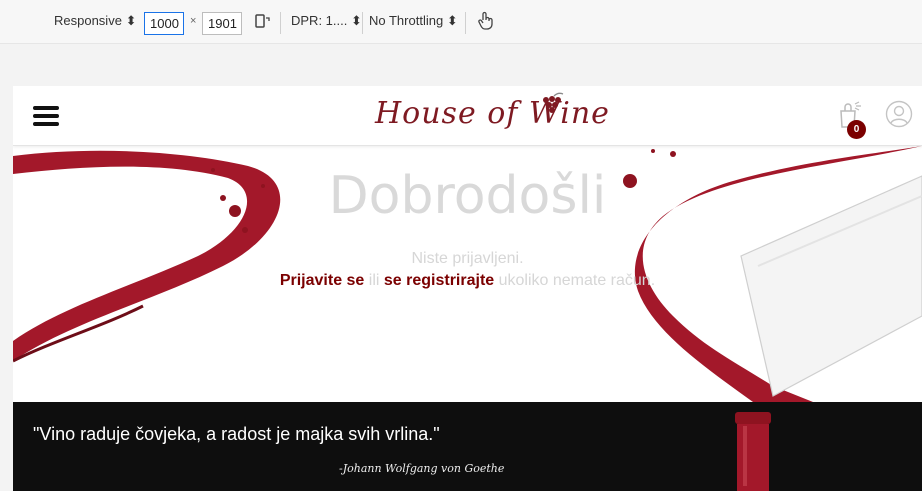  Describe the element at coordinates (263, 22) in the screenshot. I see `rotate-icon` at that location.